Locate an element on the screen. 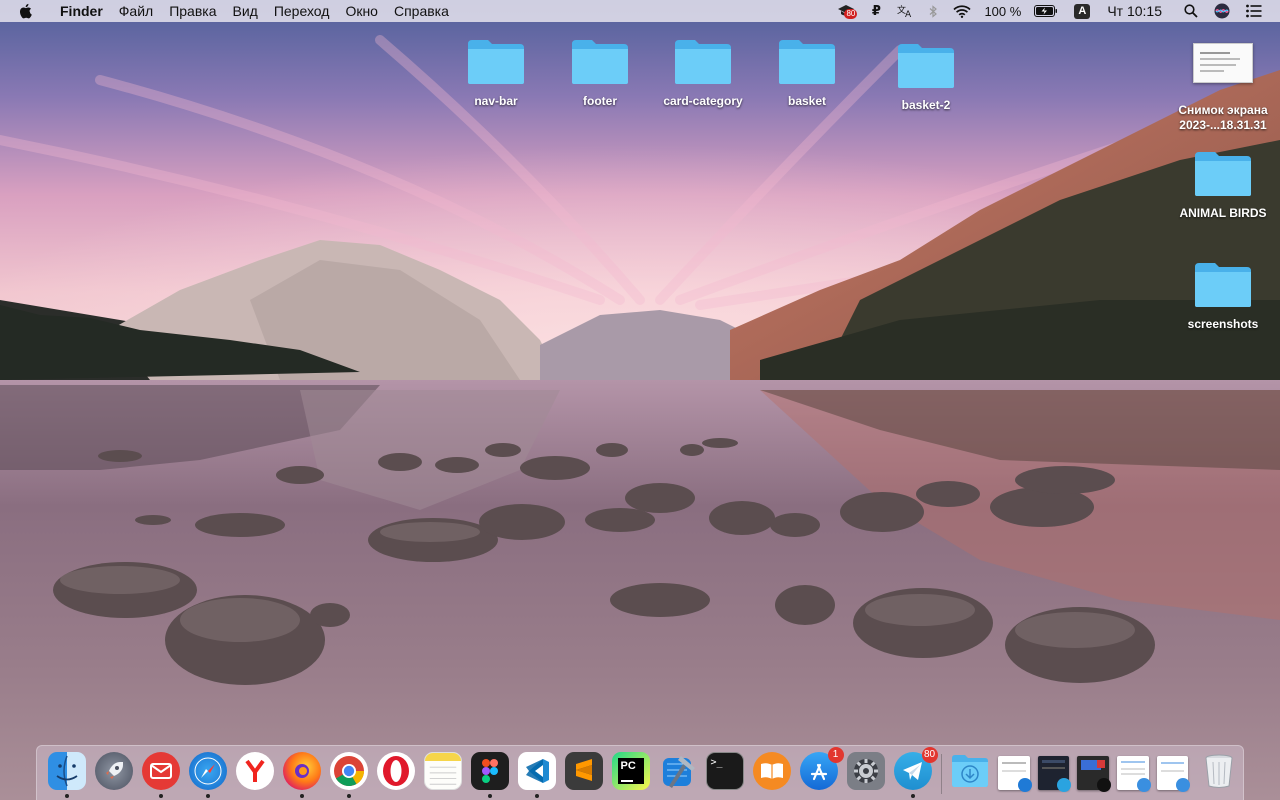 The image size is (1280, 800). dock-app-store: 1 is located at coordinates (821, 768).